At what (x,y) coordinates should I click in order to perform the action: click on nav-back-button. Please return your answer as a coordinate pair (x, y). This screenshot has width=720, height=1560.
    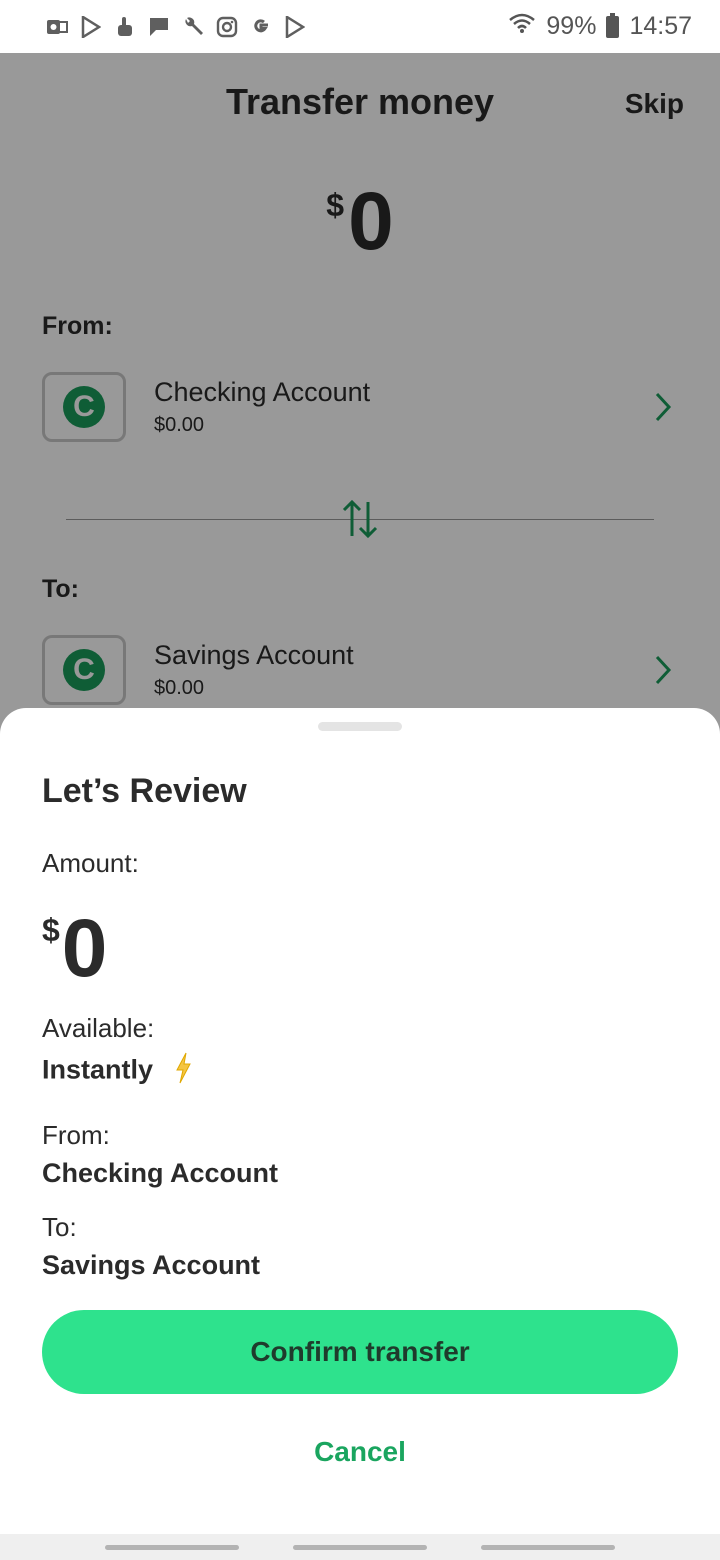
    Looking at the image, I should click on (548, 1547).